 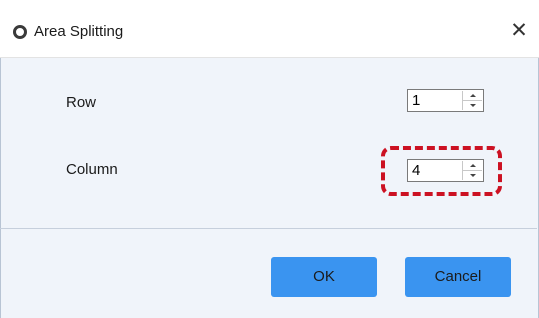 What do you see at coordinates (458, 277) in the screenshot?
I see `cancel-button: Cancel` at bounding box center [458, 277].